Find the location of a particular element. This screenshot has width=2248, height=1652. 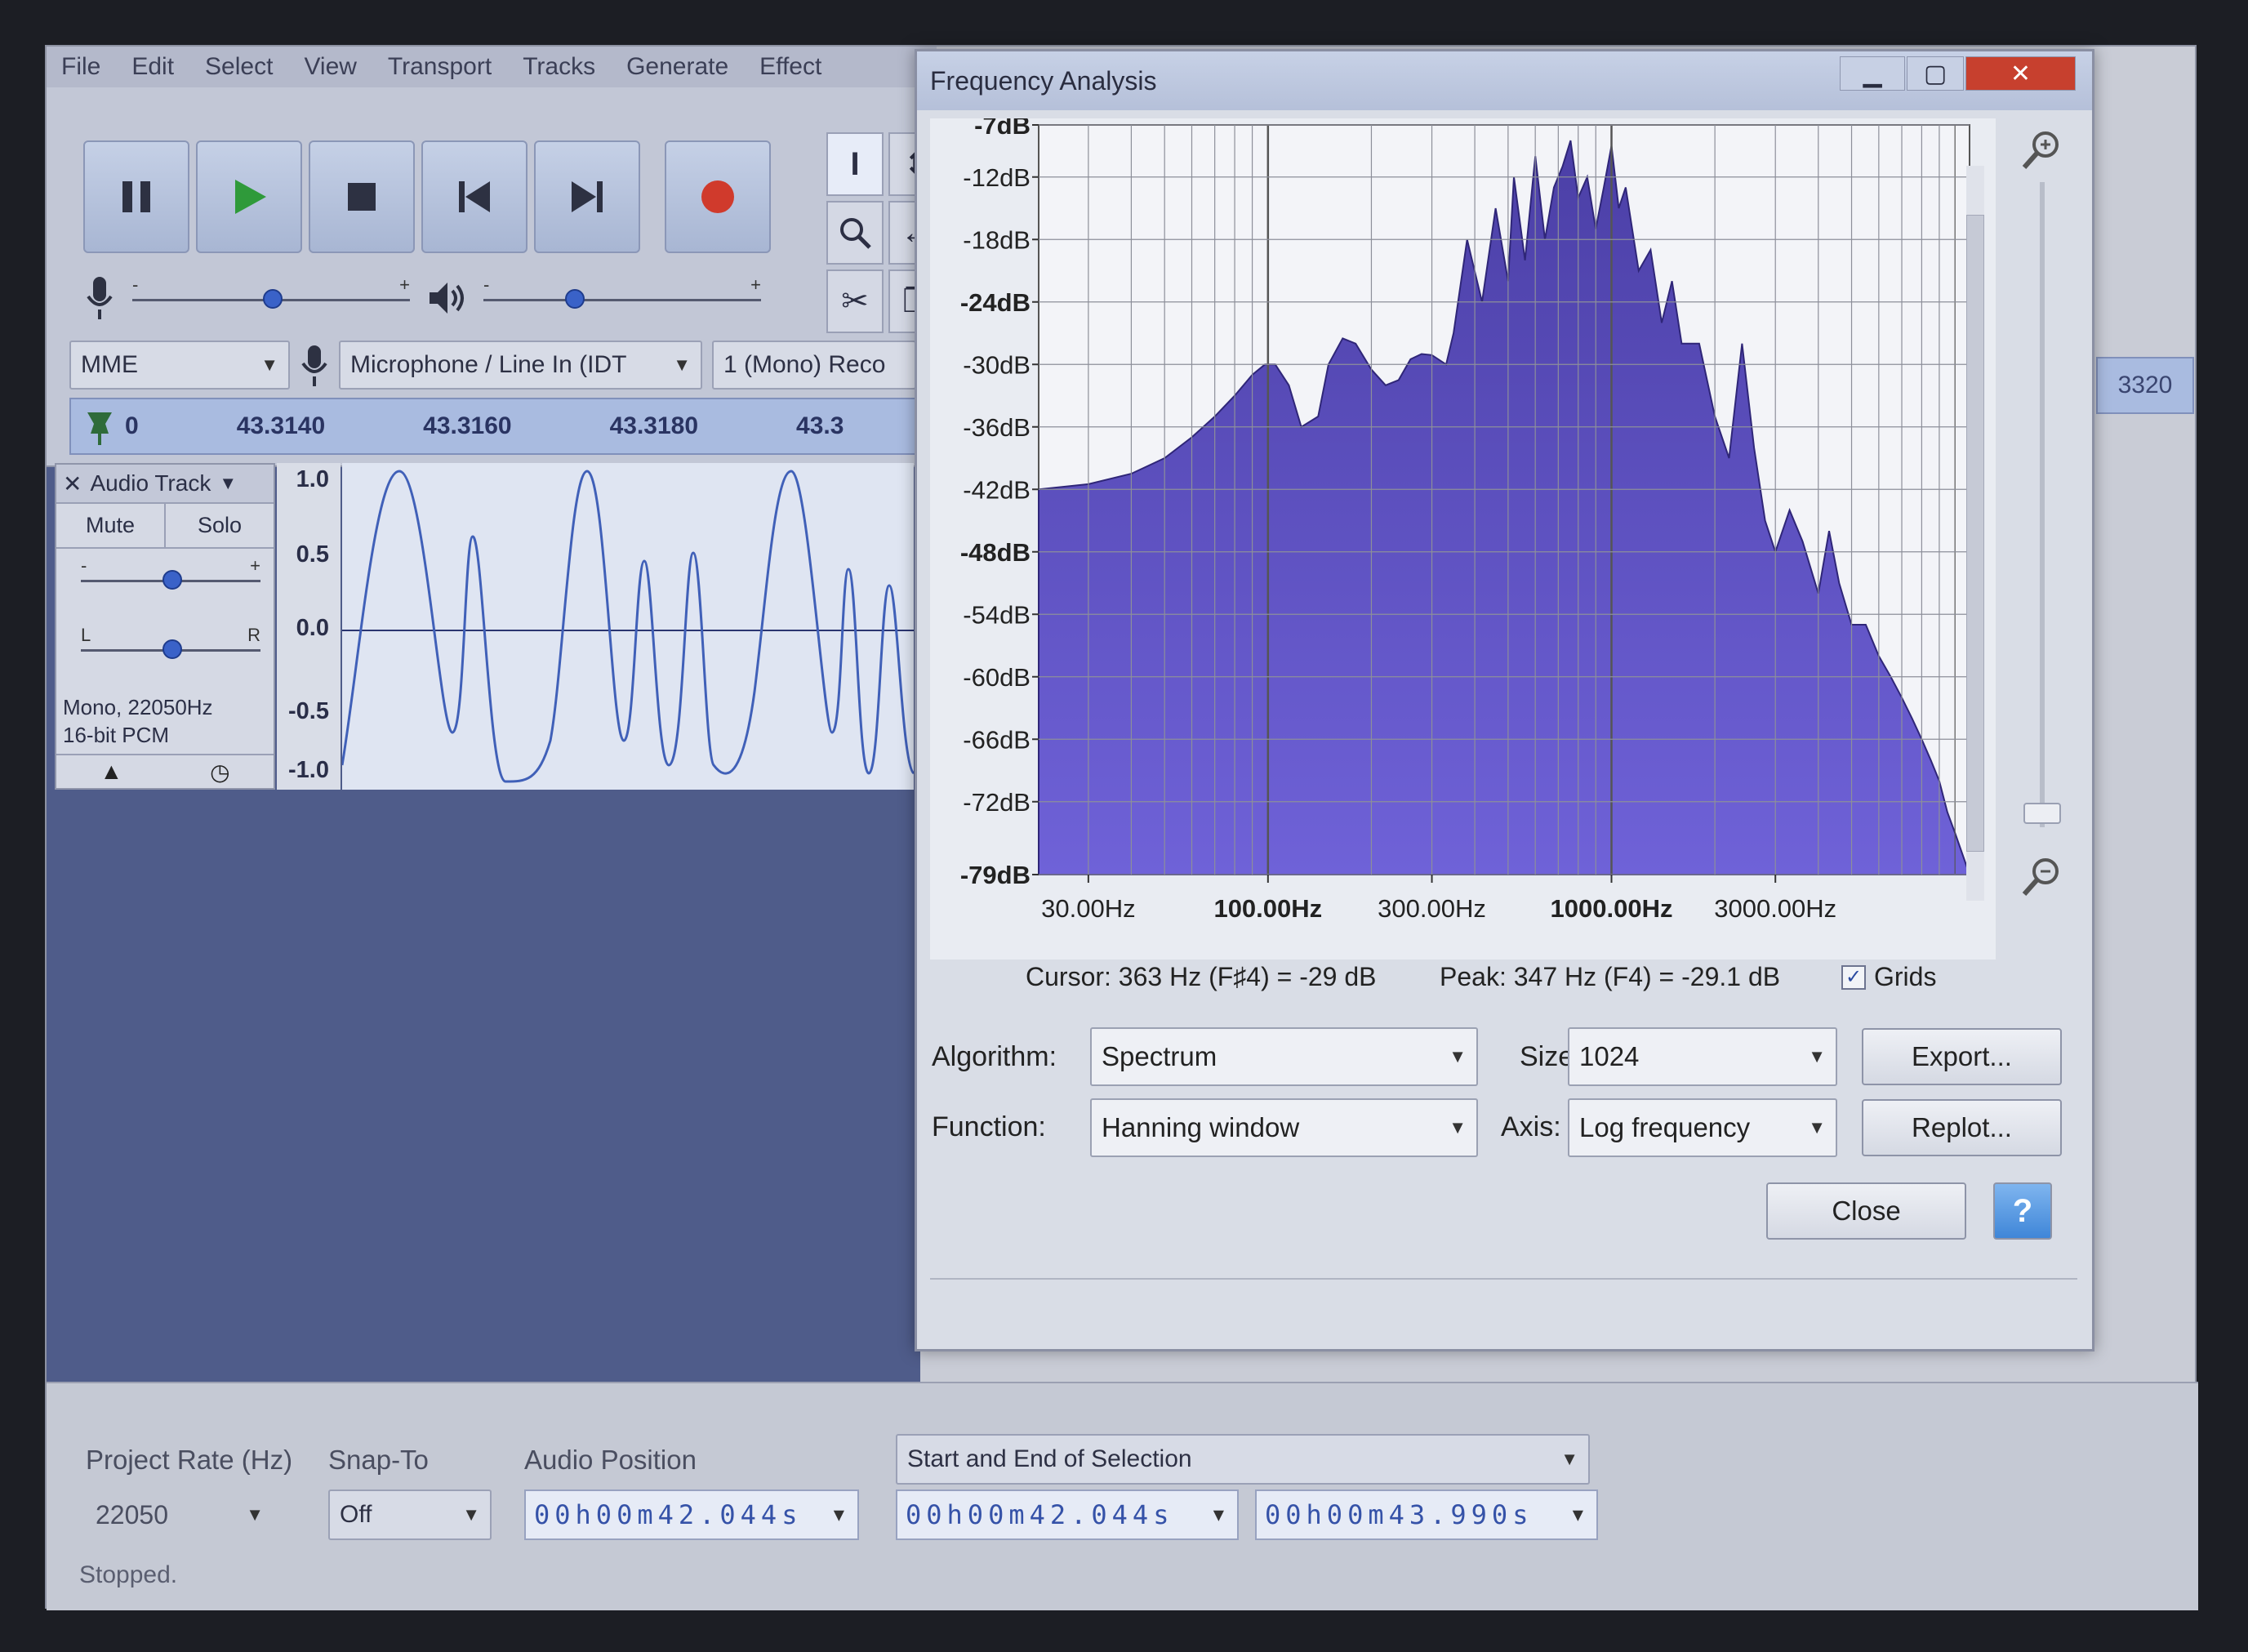

selection-start-field: 00h00m42.044s ▼ is located at coordinates (1067, 1514).